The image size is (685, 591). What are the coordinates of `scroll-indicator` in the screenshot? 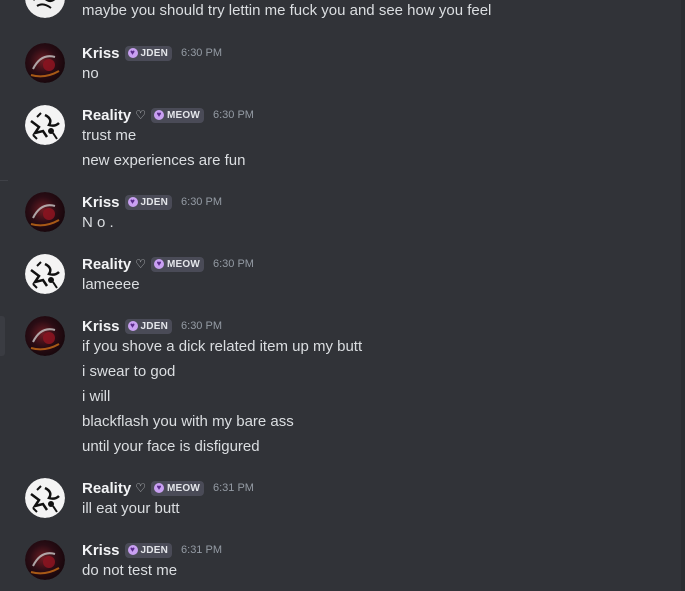 It's located at (2, 336).